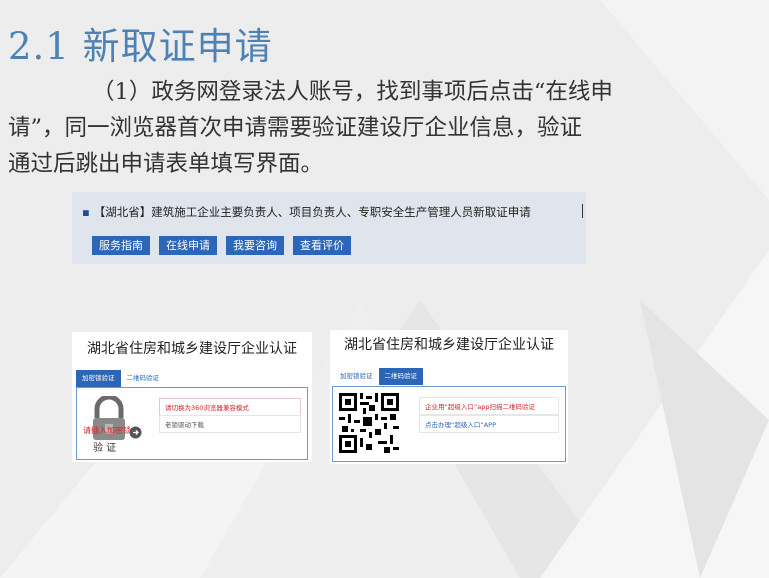 This screenshot has width=769, height=578. I want to click on driver-download-link: 老锁驱动下载, so click(230, 424).